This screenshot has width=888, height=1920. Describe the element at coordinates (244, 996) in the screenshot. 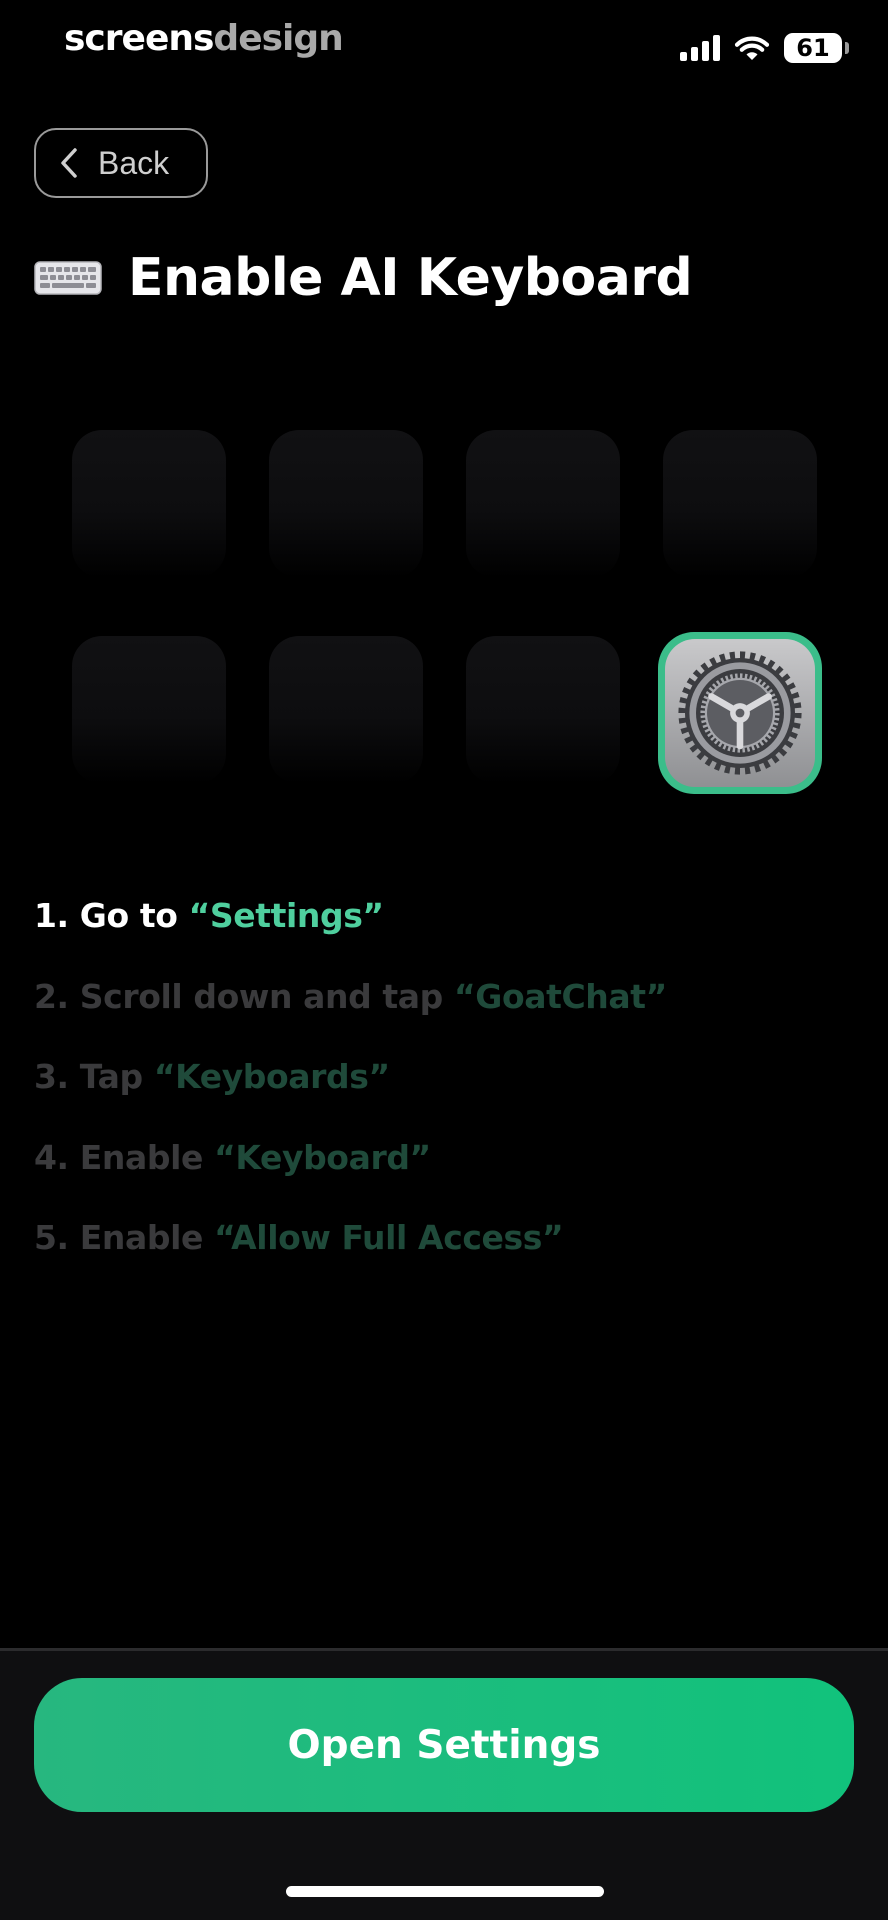

I see `step-text: 2. Scroll down and tap` at that location.